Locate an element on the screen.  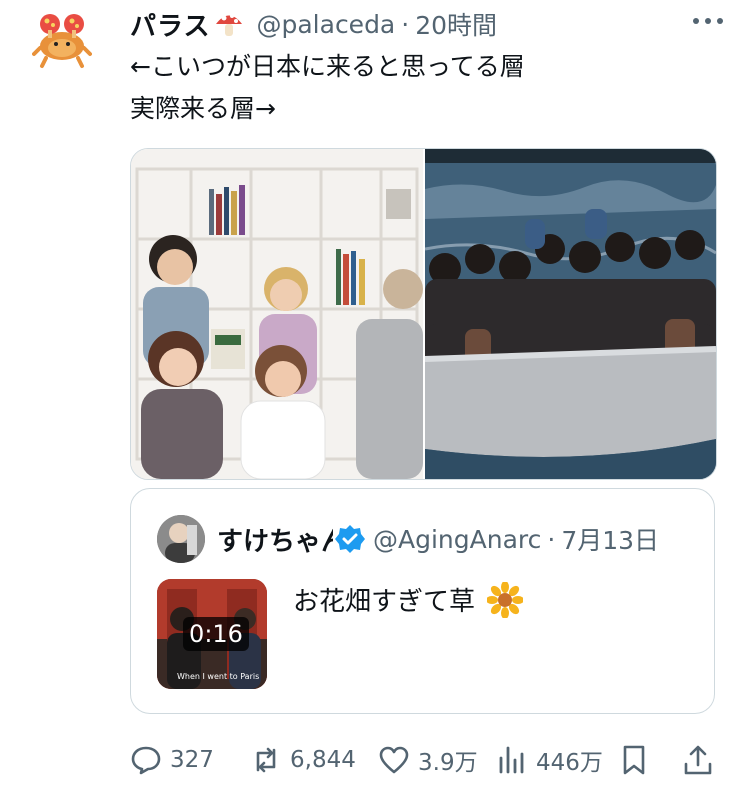
tweet-header: パラス @palaceda · 20時間 is located at coordinates (430, 24).